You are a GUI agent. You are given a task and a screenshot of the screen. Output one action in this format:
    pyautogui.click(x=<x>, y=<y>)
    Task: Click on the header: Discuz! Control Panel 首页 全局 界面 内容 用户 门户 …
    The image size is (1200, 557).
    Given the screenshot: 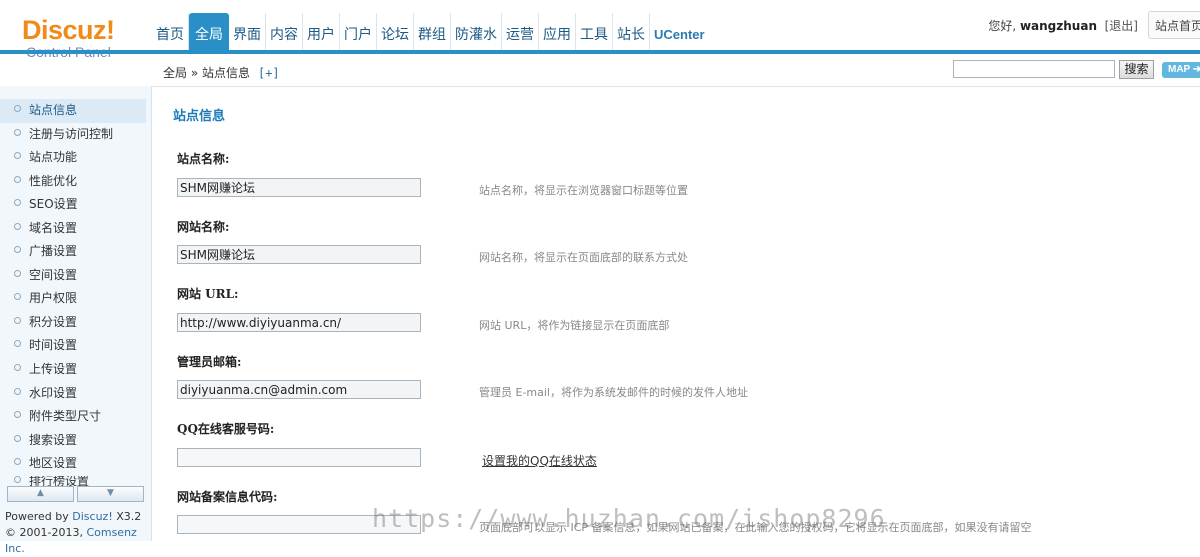 What is the action you would take?
    pyautogui.click(x=600, y=30)
    